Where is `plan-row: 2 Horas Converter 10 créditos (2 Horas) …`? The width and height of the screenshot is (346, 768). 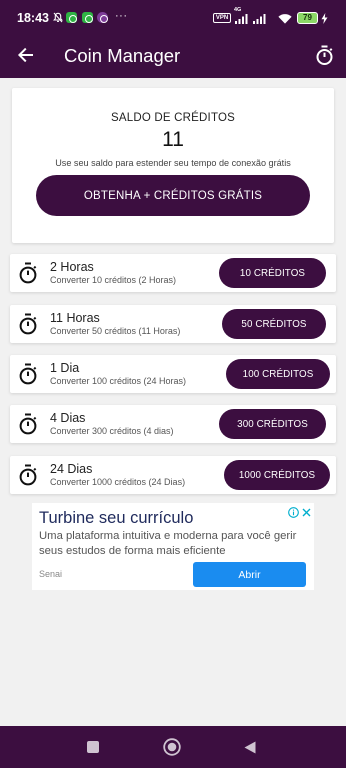
plan-row: 2 Horas Converter 10 créditos (2 Horas) … is located at coordinates (173, 273).